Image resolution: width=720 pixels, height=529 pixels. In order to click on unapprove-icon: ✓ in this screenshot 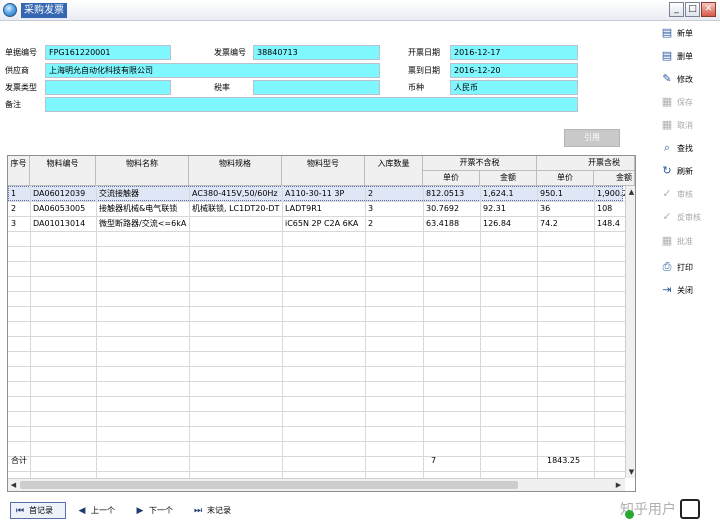, I will do `click(667, 216)`.